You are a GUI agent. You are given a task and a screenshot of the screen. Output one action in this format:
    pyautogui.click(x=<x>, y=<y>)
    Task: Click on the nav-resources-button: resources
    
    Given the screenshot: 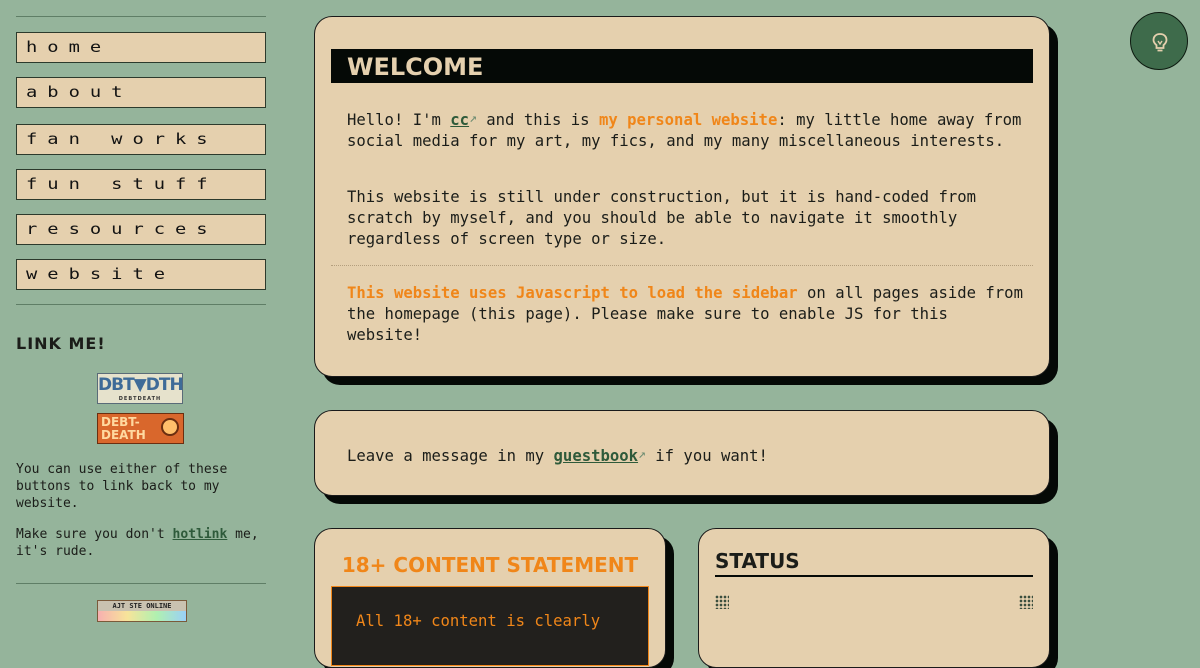 What is the action you would take?
    pyautogui.click(x=141, y=229)
    